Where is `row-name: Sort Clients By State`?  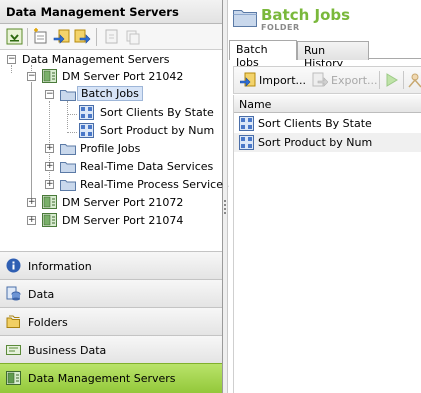 row-name: Sort Clients By State is located at coordinates (315, 123).